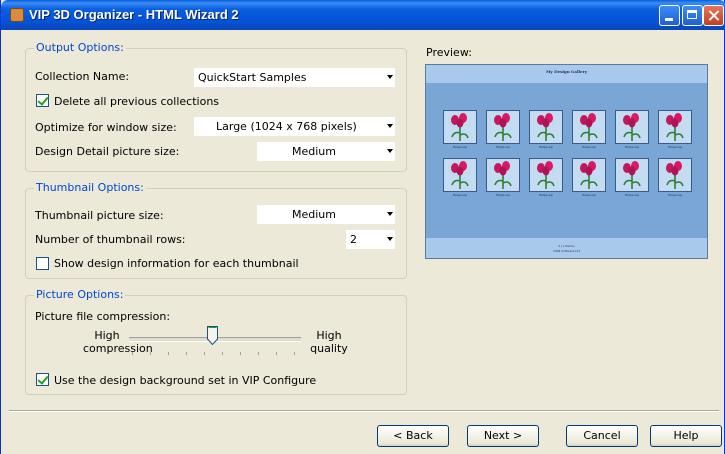  I want to click on optimize-window-value: Large (1024 x 768 pixels), so click(286, 126).